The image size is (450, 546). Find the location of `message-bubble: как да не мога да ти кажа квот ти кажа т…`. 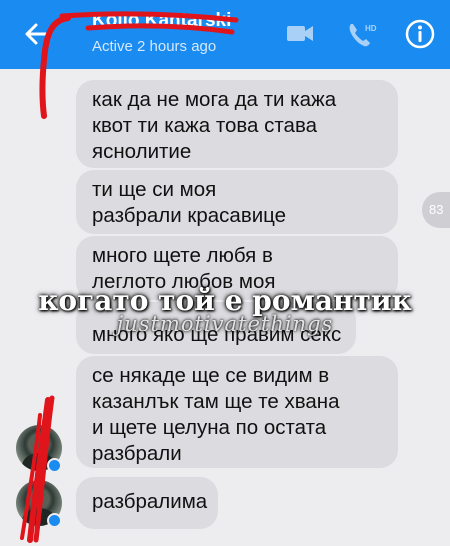

message-bubble: как да не мога да ти кажа квот ти кажа т… is located at coordinates (237, 124).